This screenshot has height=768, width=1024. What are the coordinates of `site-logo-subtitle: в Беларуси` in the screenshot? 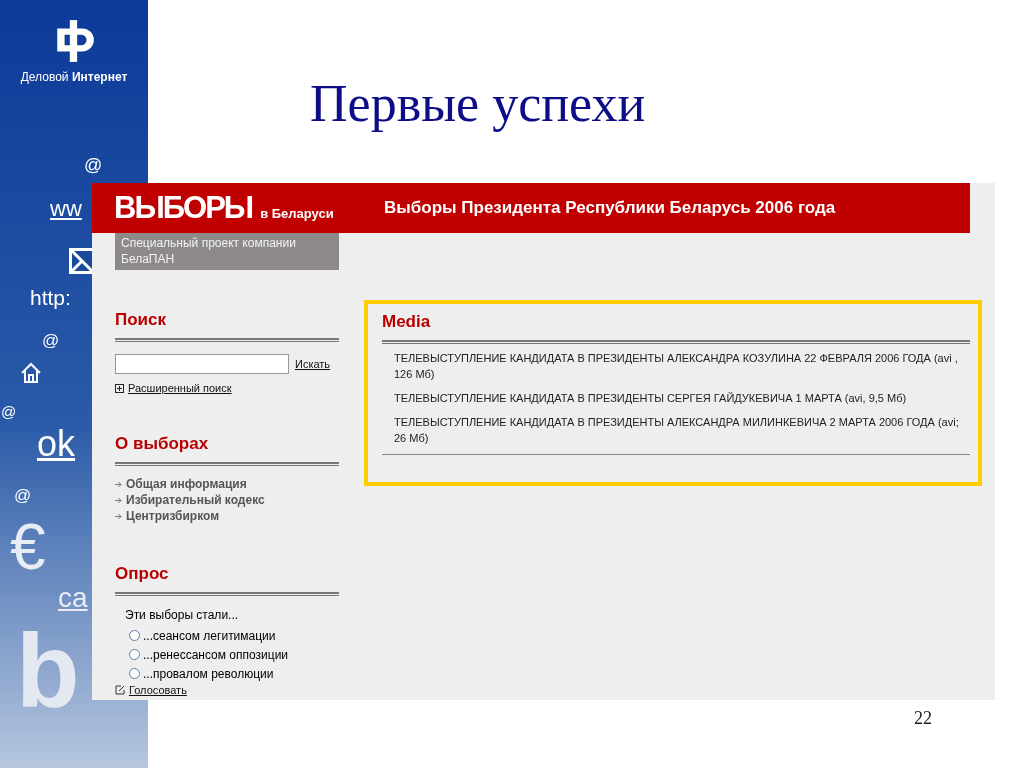 It's located at (297, 213).